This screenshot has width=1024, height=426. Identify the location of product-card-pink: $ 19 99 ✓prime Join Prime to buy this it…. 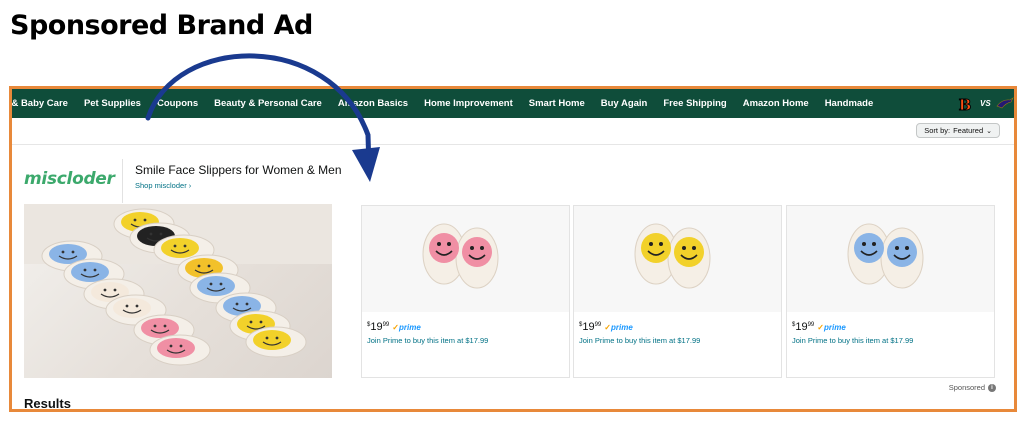
(465, 291).